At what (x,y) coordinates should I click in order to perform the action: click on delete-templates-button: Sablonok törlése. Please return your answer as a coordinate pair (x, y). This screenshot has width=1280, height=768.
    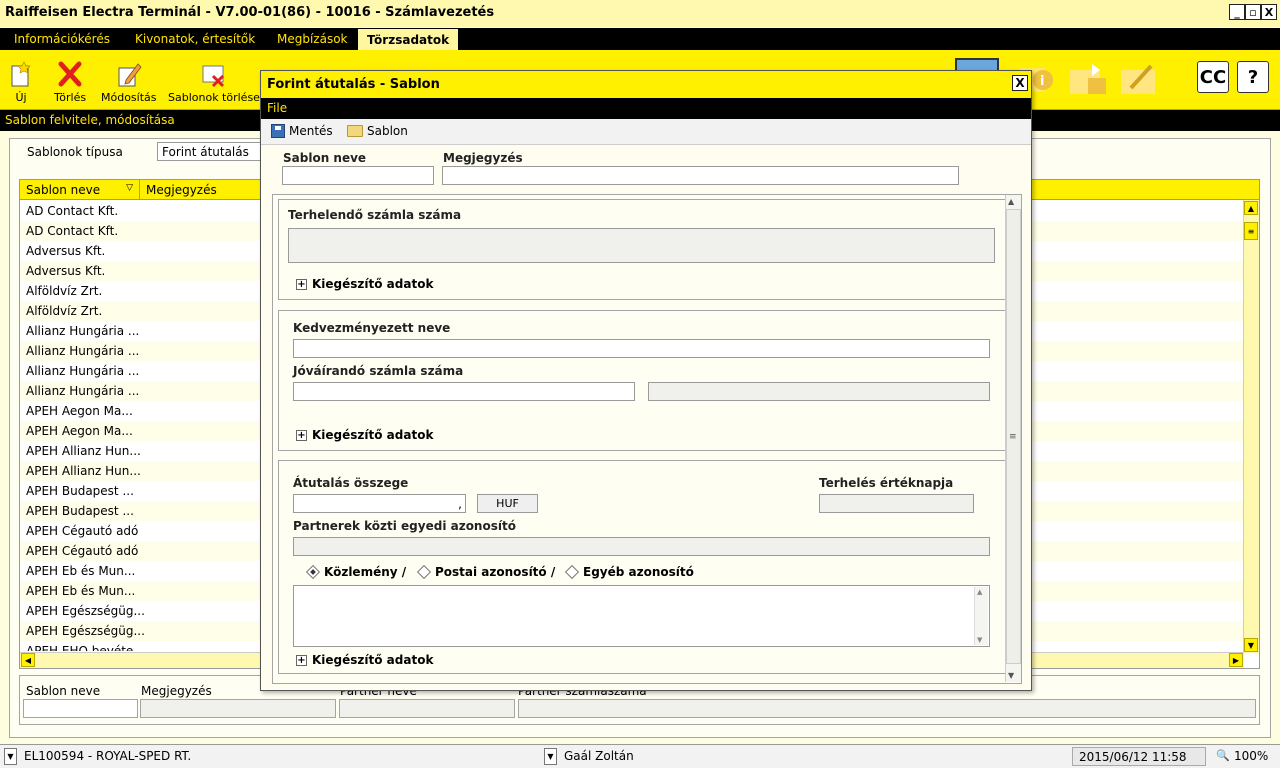
    Looking at the image, I should click on (214, 82).